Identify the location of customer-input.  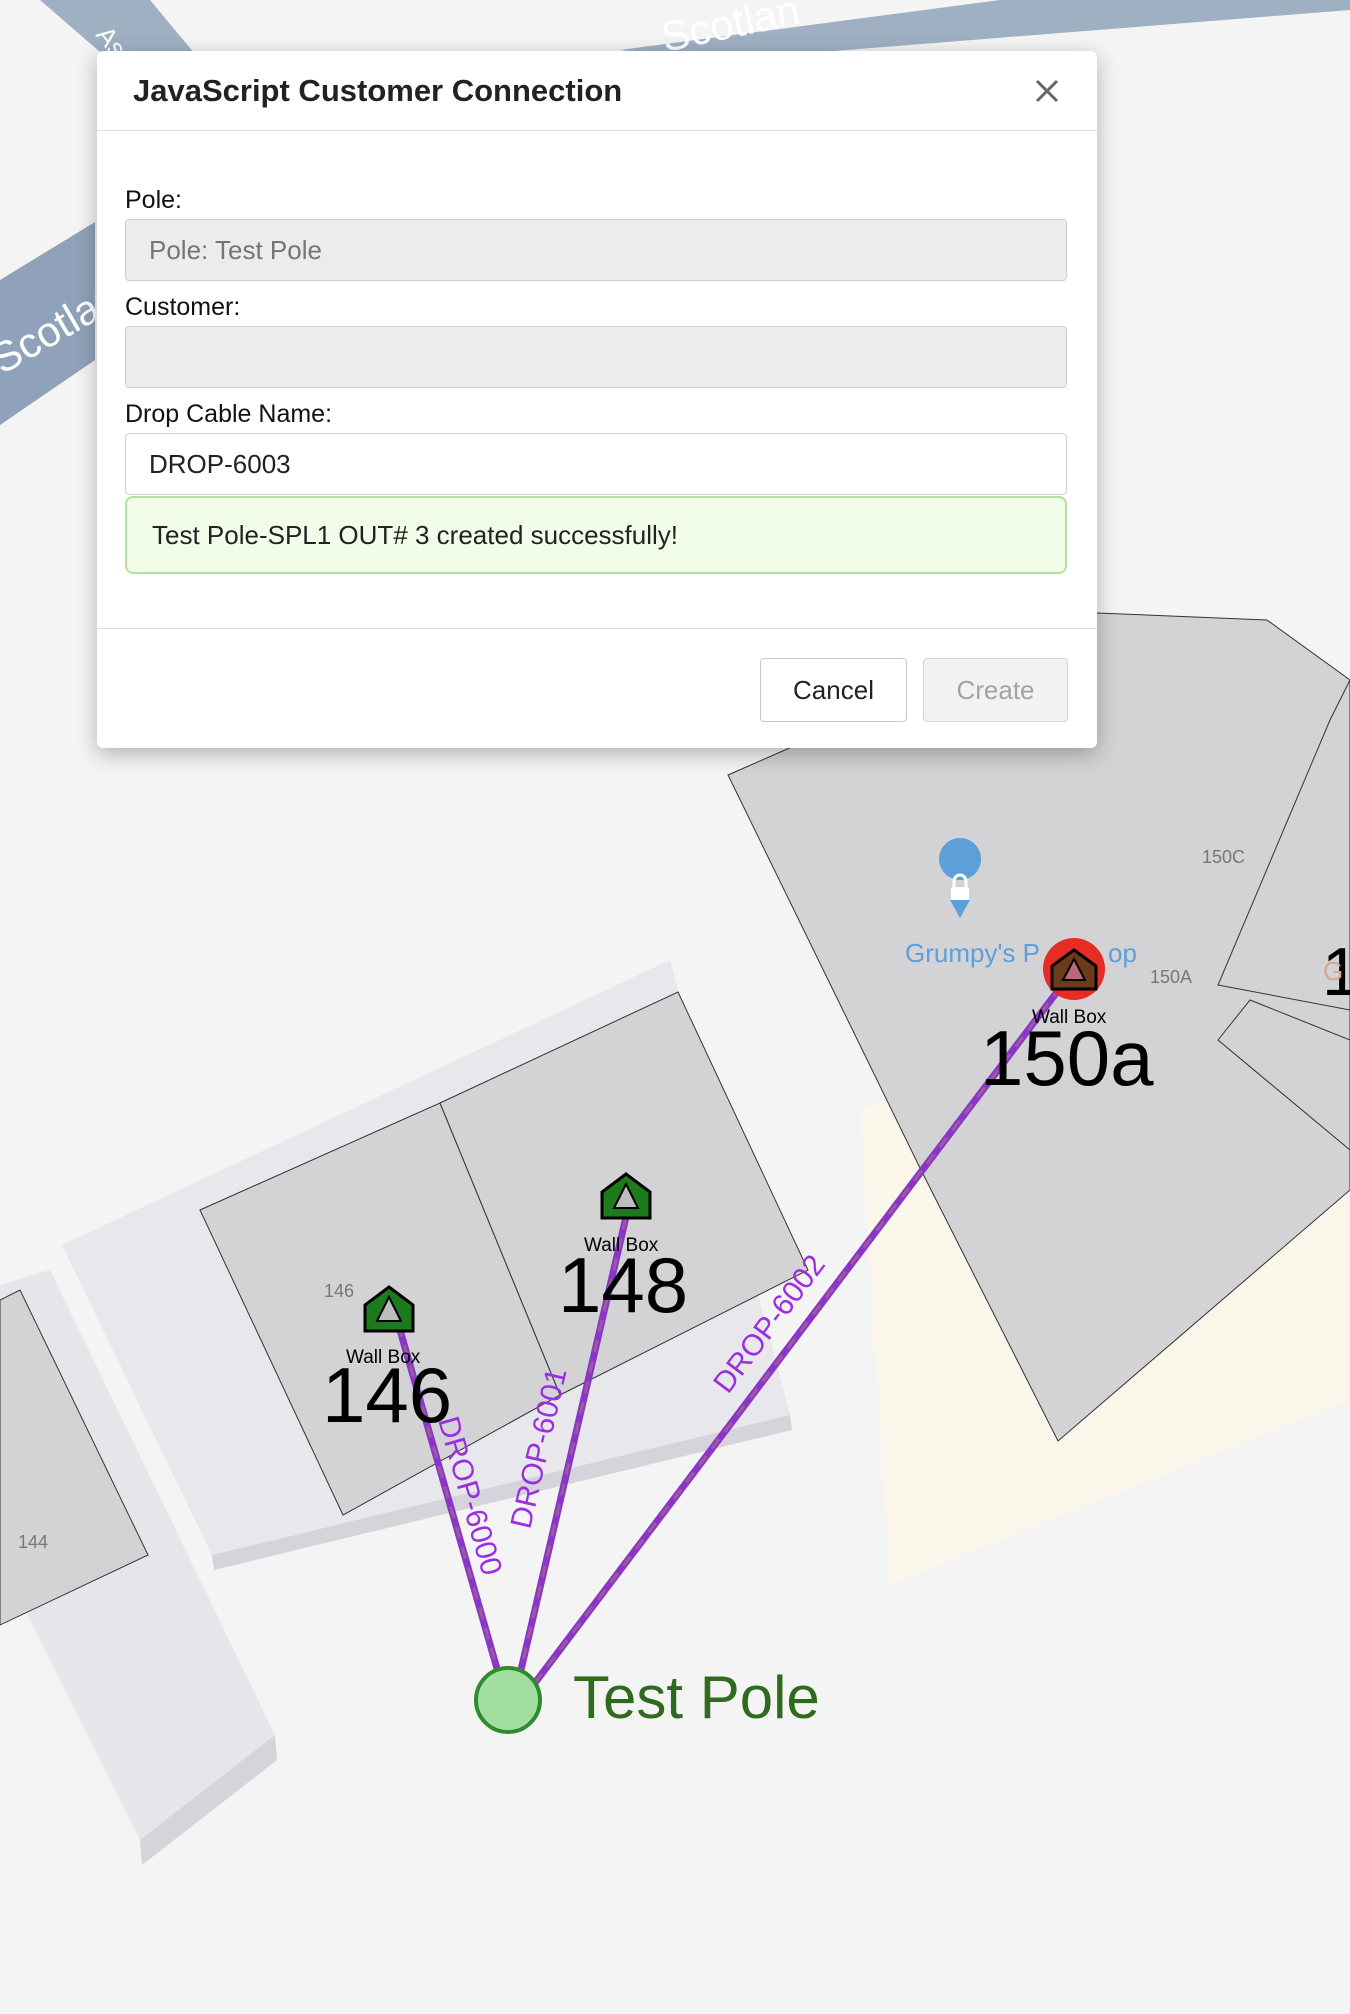
(596, 357).